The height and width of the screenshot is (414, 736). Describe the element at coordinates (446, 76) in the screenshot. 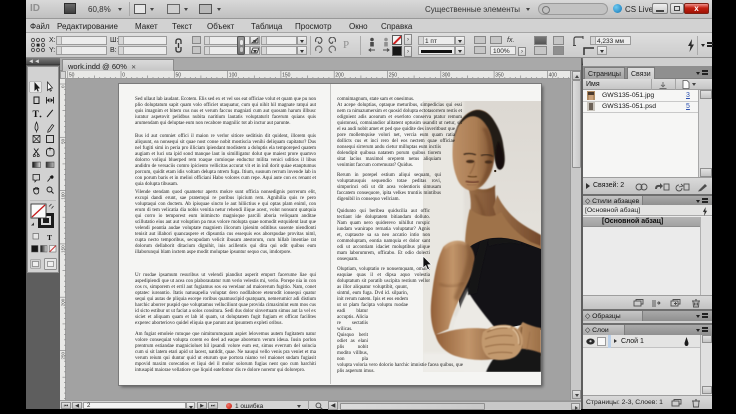

I see `svg-text: 300` at that location.